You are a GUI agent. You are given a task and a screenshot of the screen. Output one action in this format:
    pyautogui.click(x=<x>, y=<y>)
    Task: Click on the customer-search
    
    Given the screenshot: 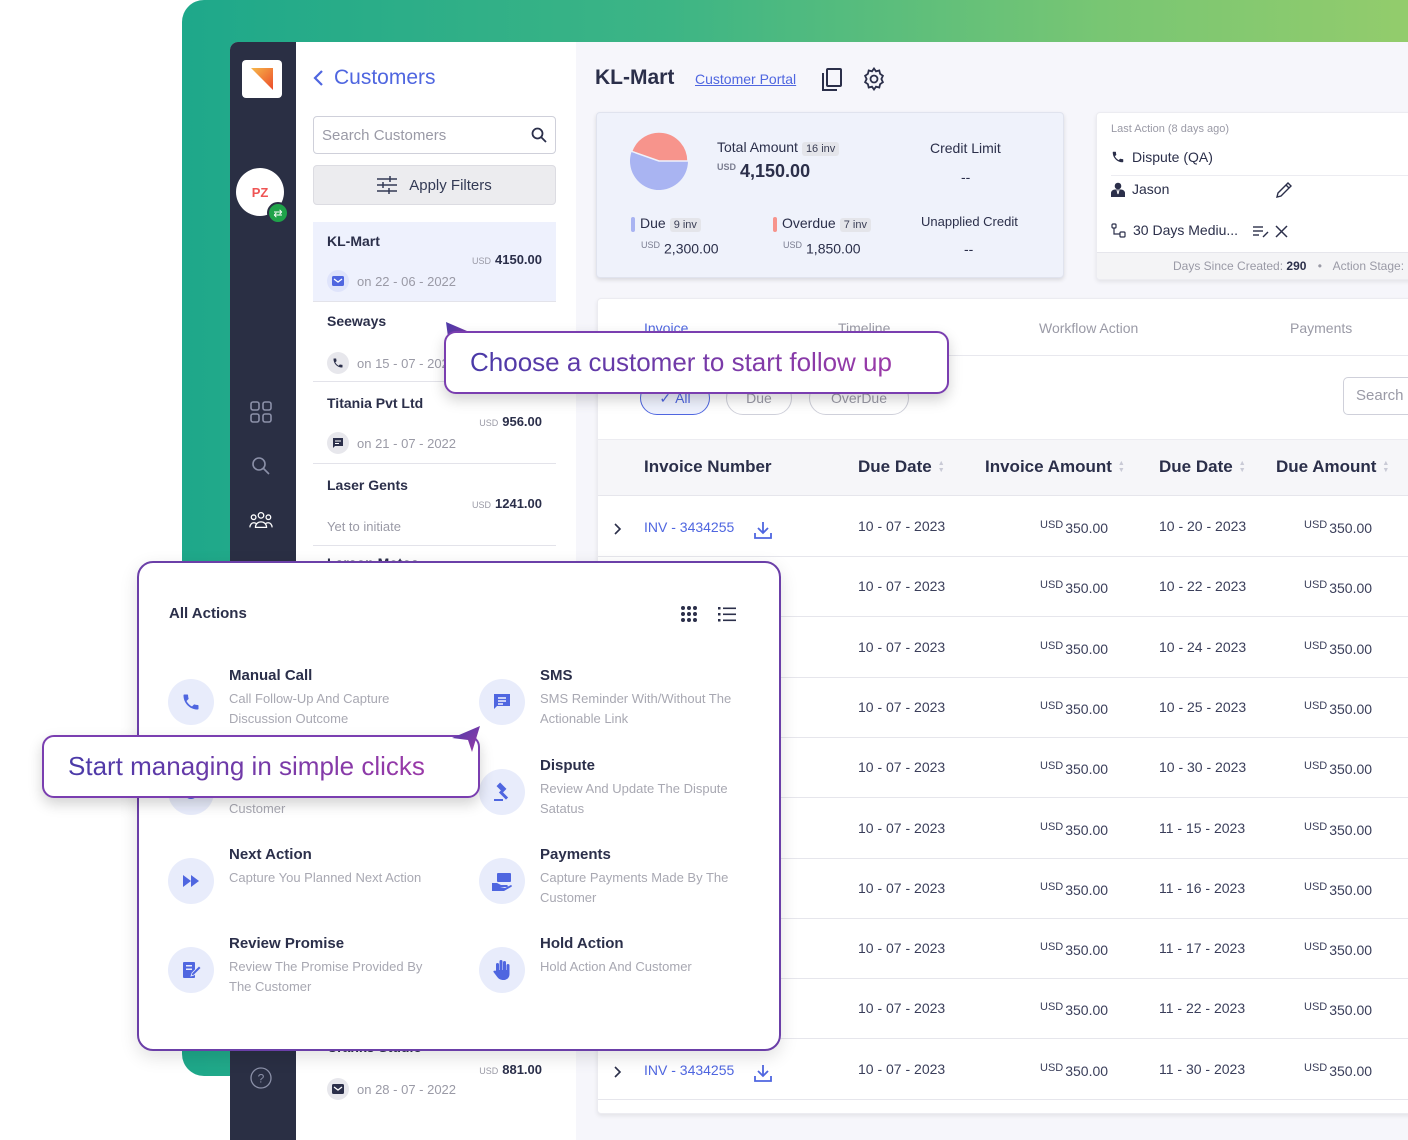 What is the action you would take?
    pyautogui.click(x=434, y=135)
    